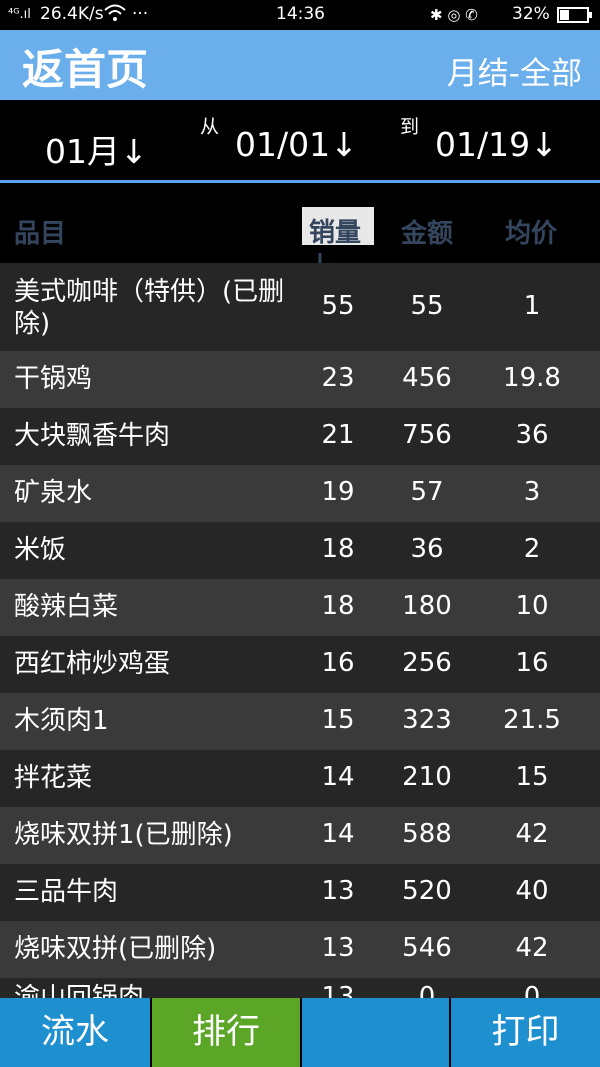 The image size is (600, 1067). I want to click on table-row: 酸辣白菜 18 180 10, so click(300, 607).